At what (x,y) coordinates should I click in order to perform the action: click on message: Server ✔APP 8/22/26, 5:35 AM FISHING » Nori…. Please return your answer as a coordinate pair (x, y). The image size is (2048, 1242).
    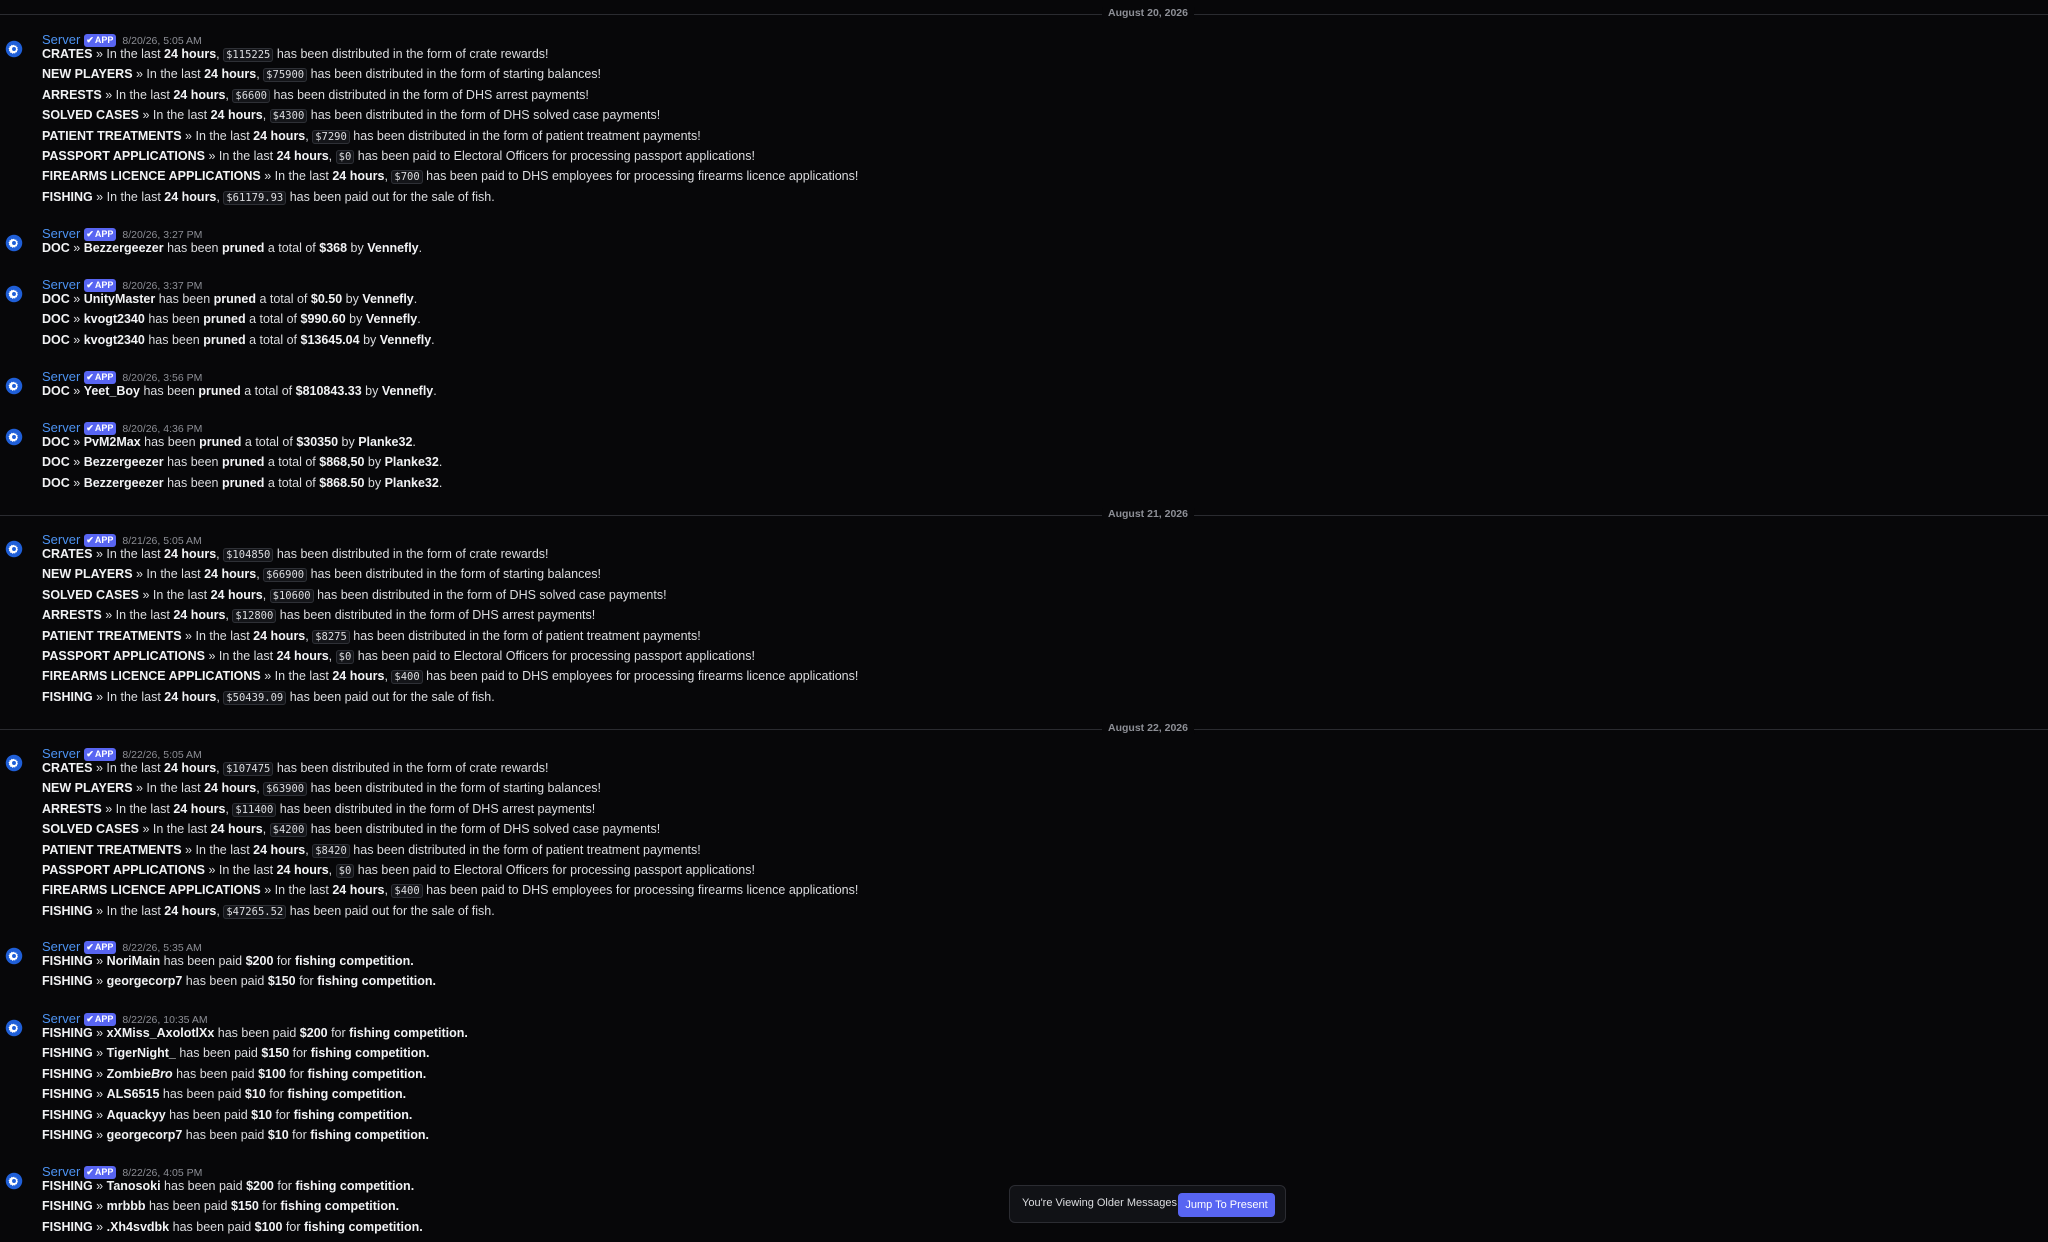
    Looking at the image, I should click on (1024, 968).